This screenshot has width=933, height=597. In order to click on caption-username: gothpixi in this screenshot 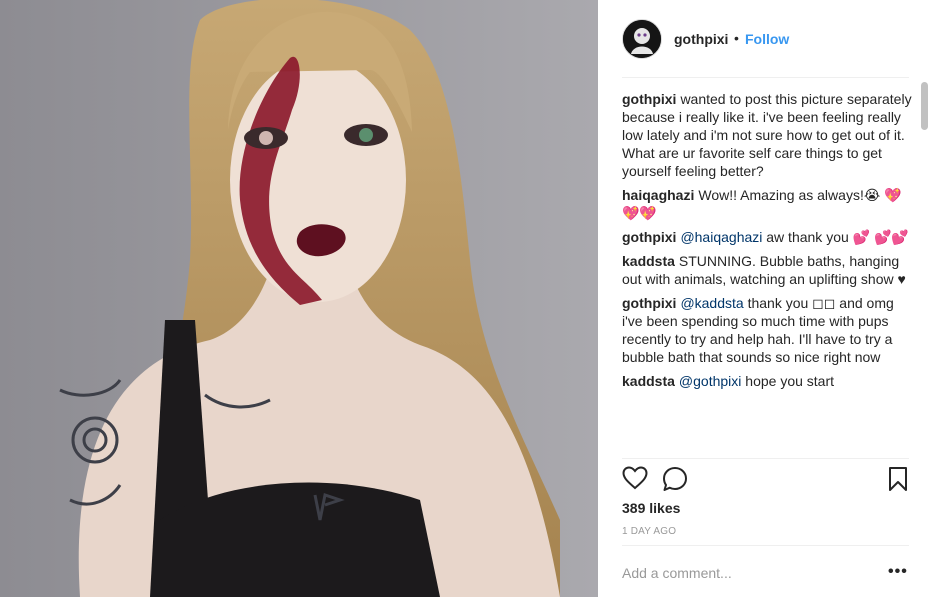, I will do `click(649, 99)`.